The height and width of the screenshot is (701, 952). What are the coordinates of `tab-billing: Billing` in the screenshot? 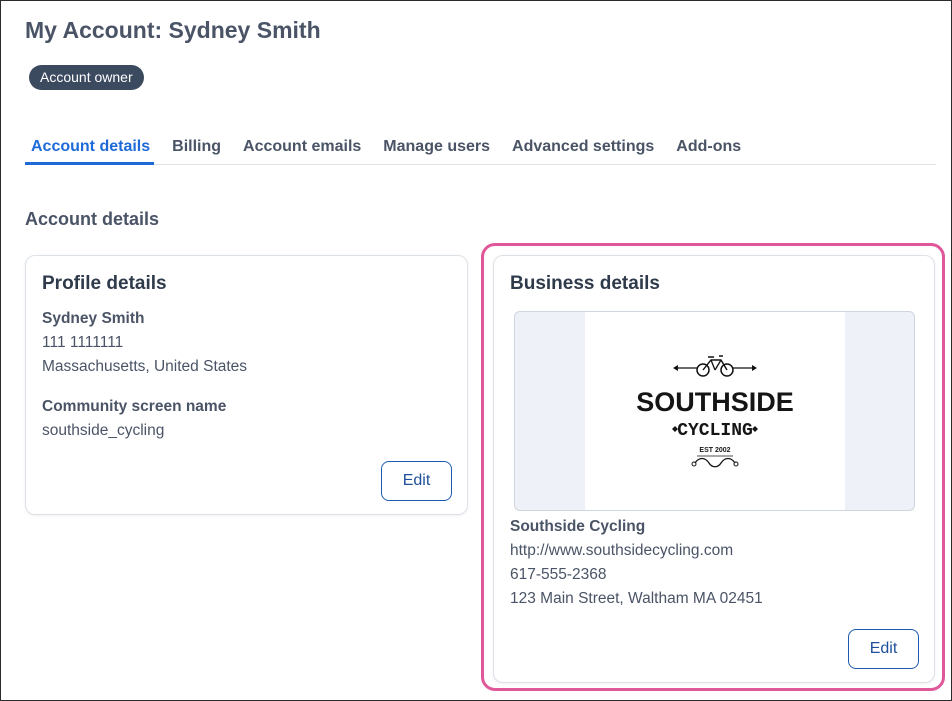 It's located at (196, 146).